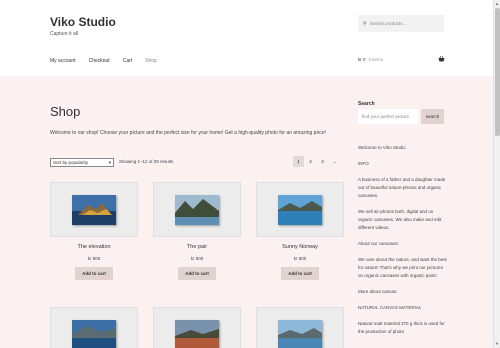 The height and width of the screenshot is (348, 500). I want to click on page-1: 1, so click(298, 161).